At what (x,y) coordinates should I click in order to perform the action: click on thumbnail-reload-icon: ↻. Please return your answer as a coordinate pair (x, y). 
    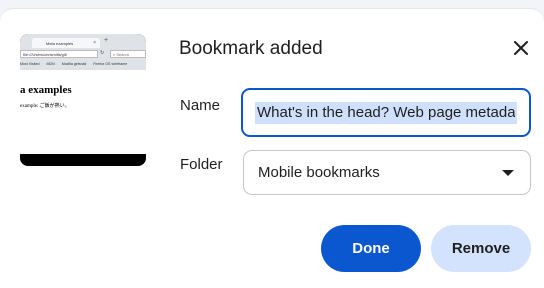
    Looking at the image, I should click on (102, 53).